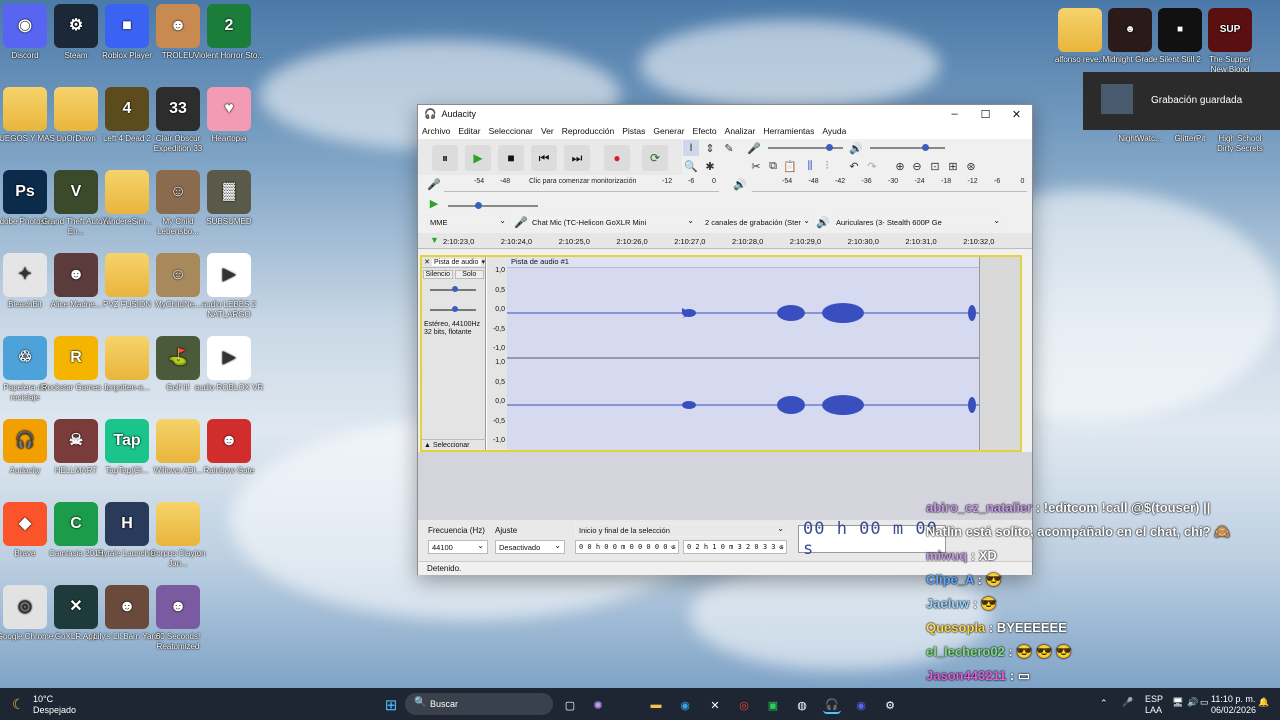  Describe the element at coordinates (54, 710) in the screenshot. I see `weather-desc: Despejado` at that location.